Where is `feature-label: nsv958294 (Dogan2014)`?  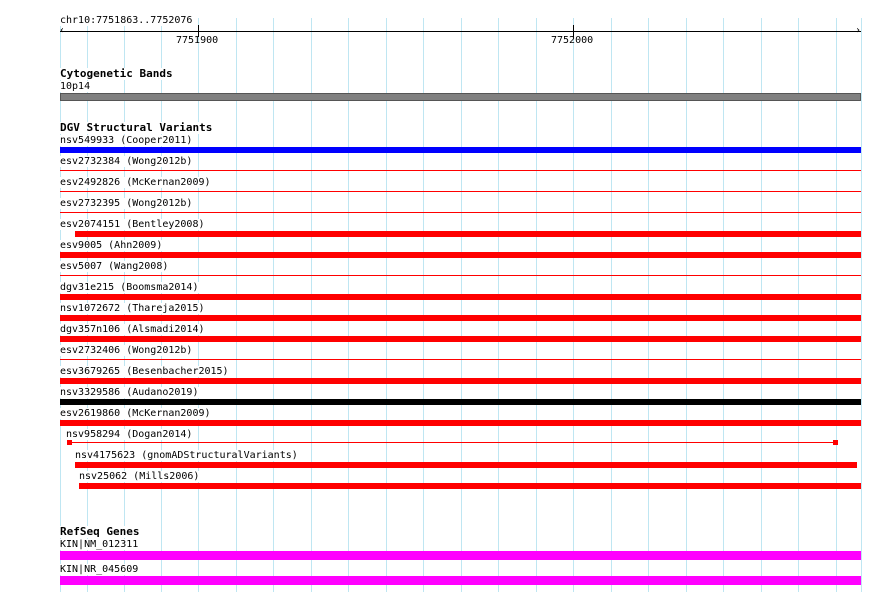 feature-label: nsv958294 (Dogan2014) is located at coordinates (130, 434).